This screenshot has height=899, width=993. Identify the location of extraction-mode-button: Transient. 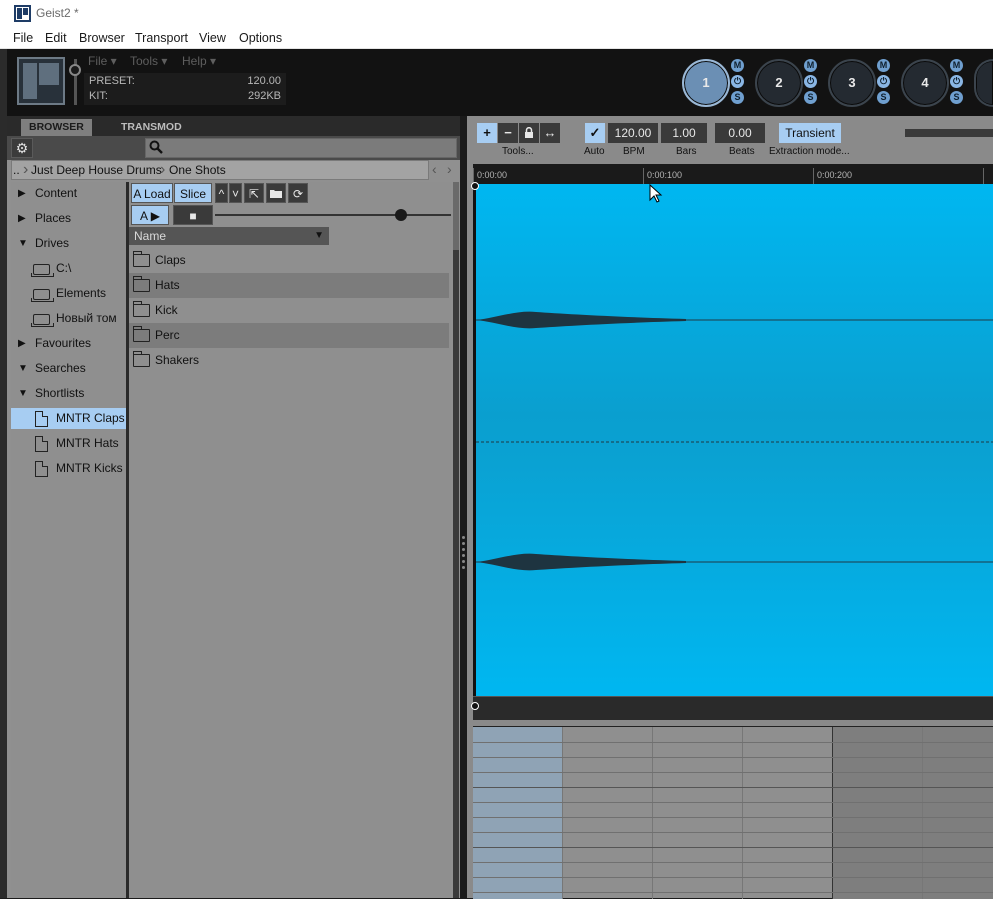
(810, 133).